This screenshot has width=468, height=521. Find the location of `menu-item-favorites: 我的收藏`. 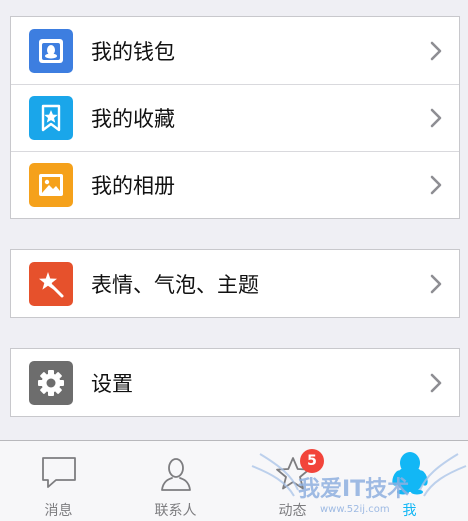

menu-item-favorites: 我的收藏 is located at coordinates (235, 117).